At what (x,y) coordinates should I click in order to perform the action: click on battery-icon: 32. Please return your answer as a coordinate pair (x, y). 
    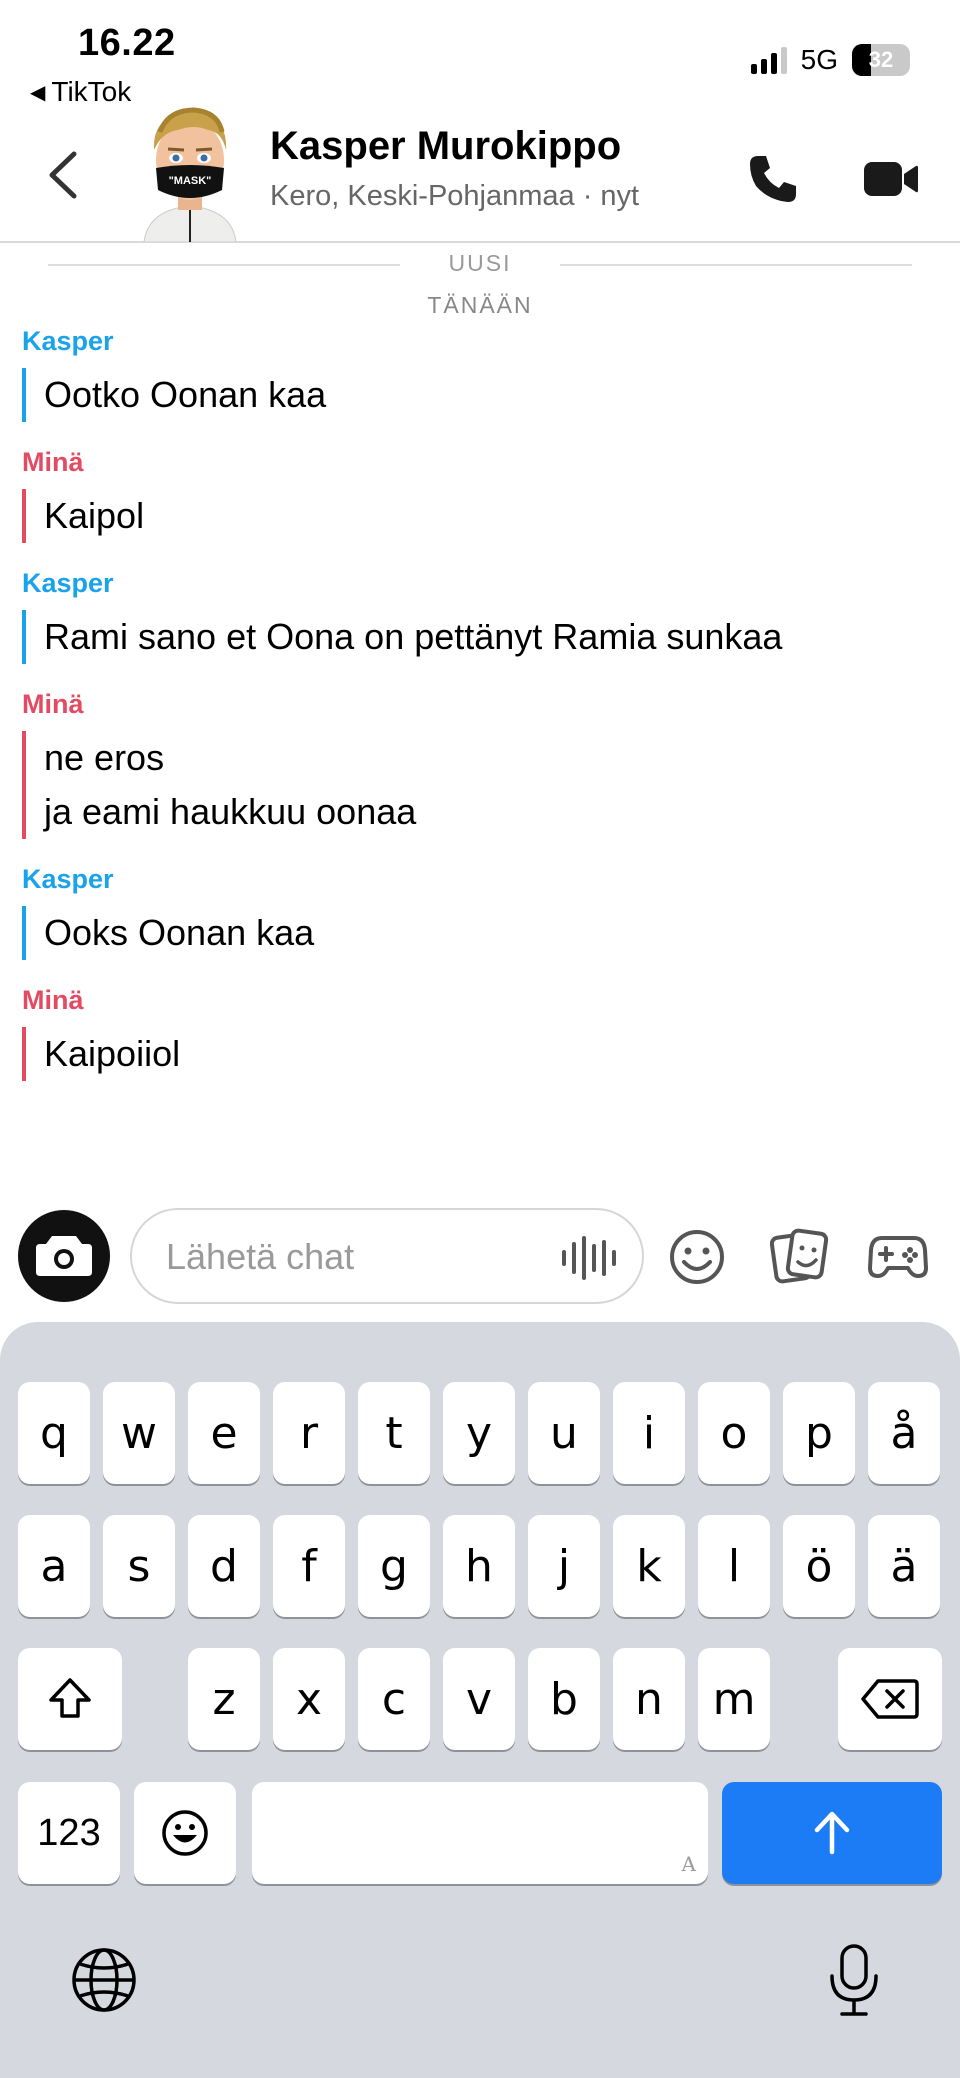
    Looking at the image, I should click on (881, 60).